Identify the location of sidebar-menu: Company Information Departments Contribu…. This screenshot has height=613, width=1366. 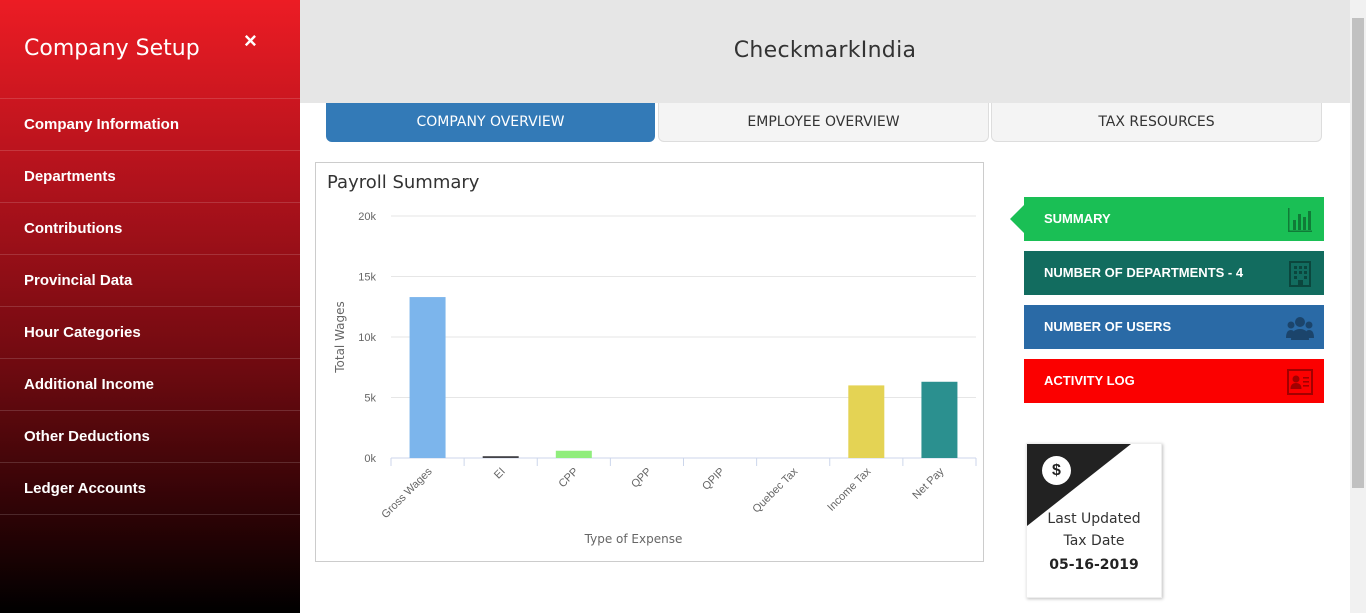
(150, 306).